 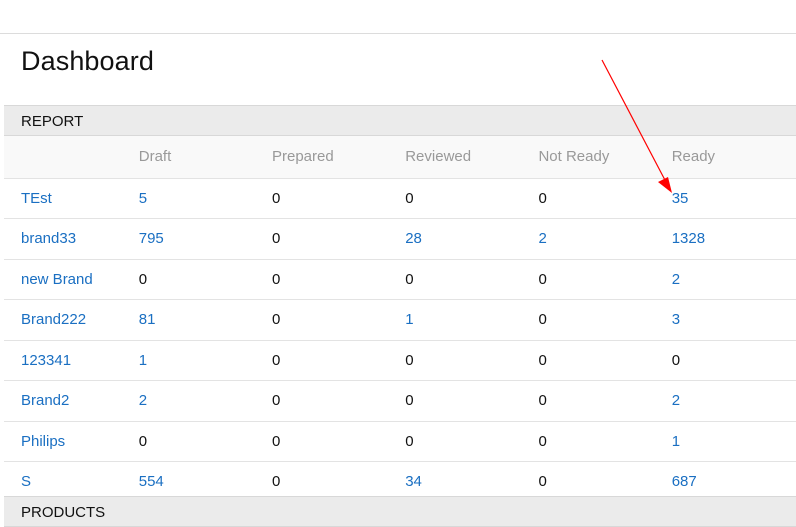 What do you see at coordinates (71, 198) in the screenshot?
I see `brand-cell: TEst` at bounding box center [71, 198].